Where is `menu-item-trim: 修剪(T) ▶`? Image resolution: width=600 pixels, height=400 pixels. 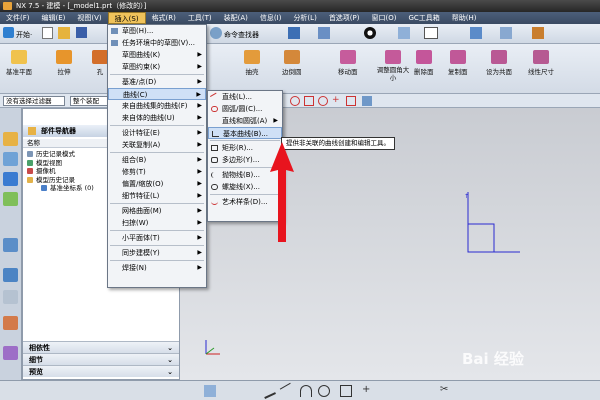
menu-item-trim: 修剪(T) ▶ is located at coordinates (157, 172).